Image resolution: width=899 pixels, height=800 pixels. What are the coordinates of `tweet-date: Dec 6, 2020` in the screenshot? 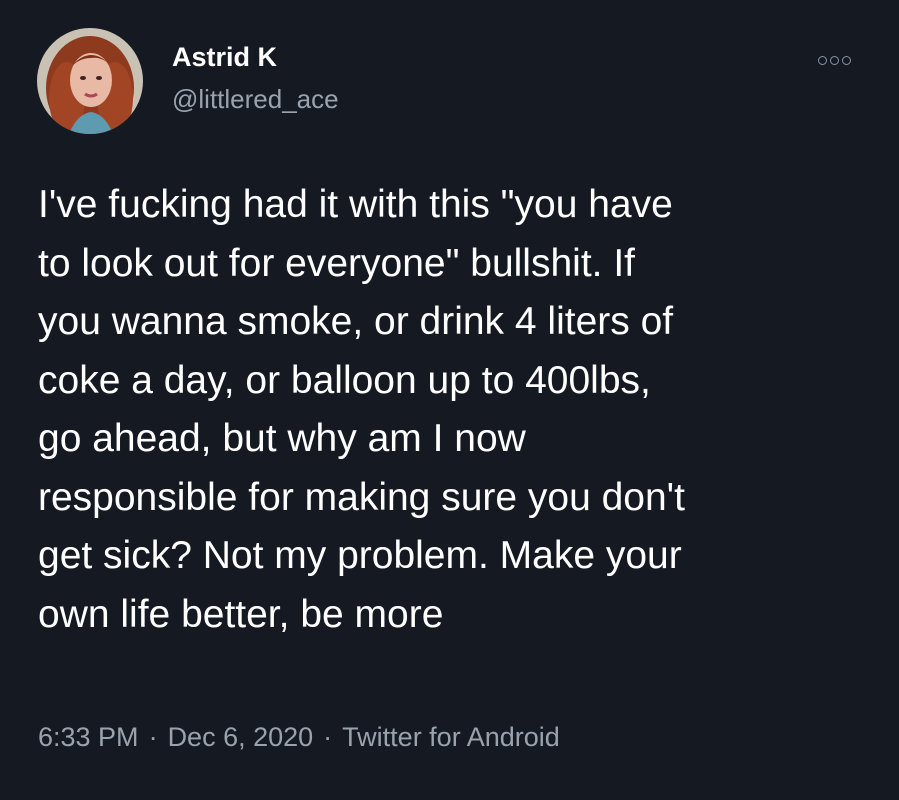 It's located at (241, 737).